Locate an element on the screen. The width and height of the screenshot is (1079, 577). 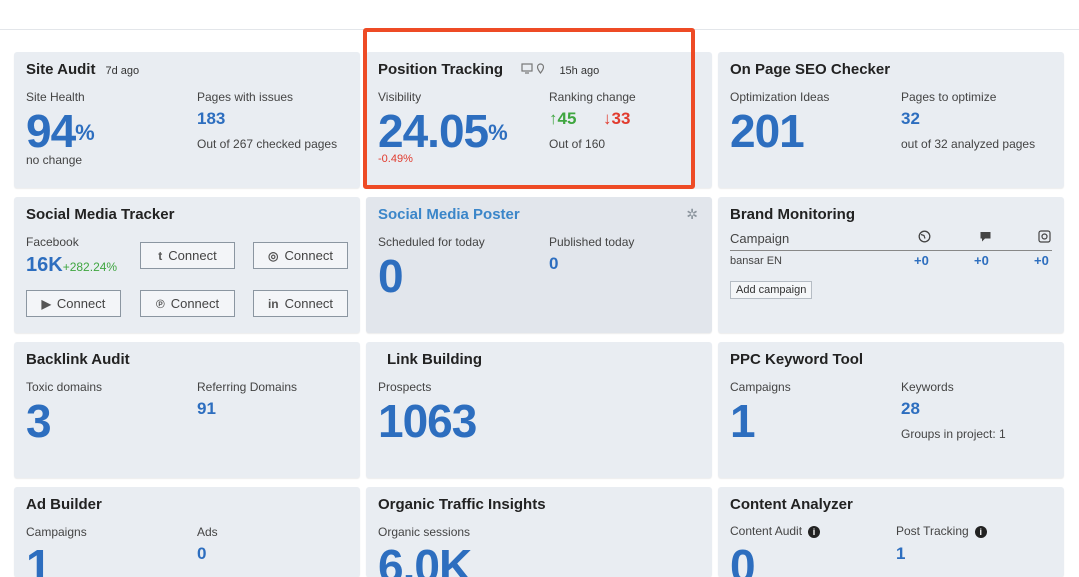
connect-youtube-button: ▶ Connect is located at coordinates (73, 303).